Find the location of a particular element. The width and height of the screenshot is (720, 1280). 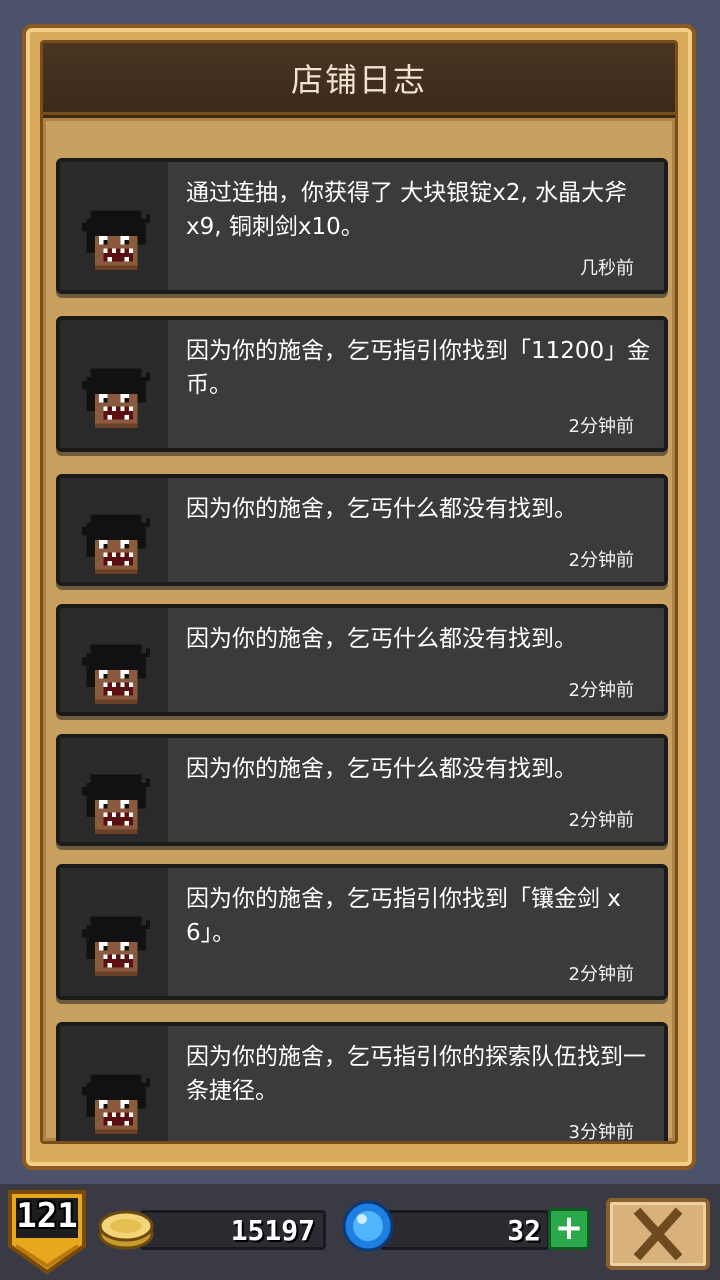

panel-title: 店铺日志 is located at coordinates (358, 79).